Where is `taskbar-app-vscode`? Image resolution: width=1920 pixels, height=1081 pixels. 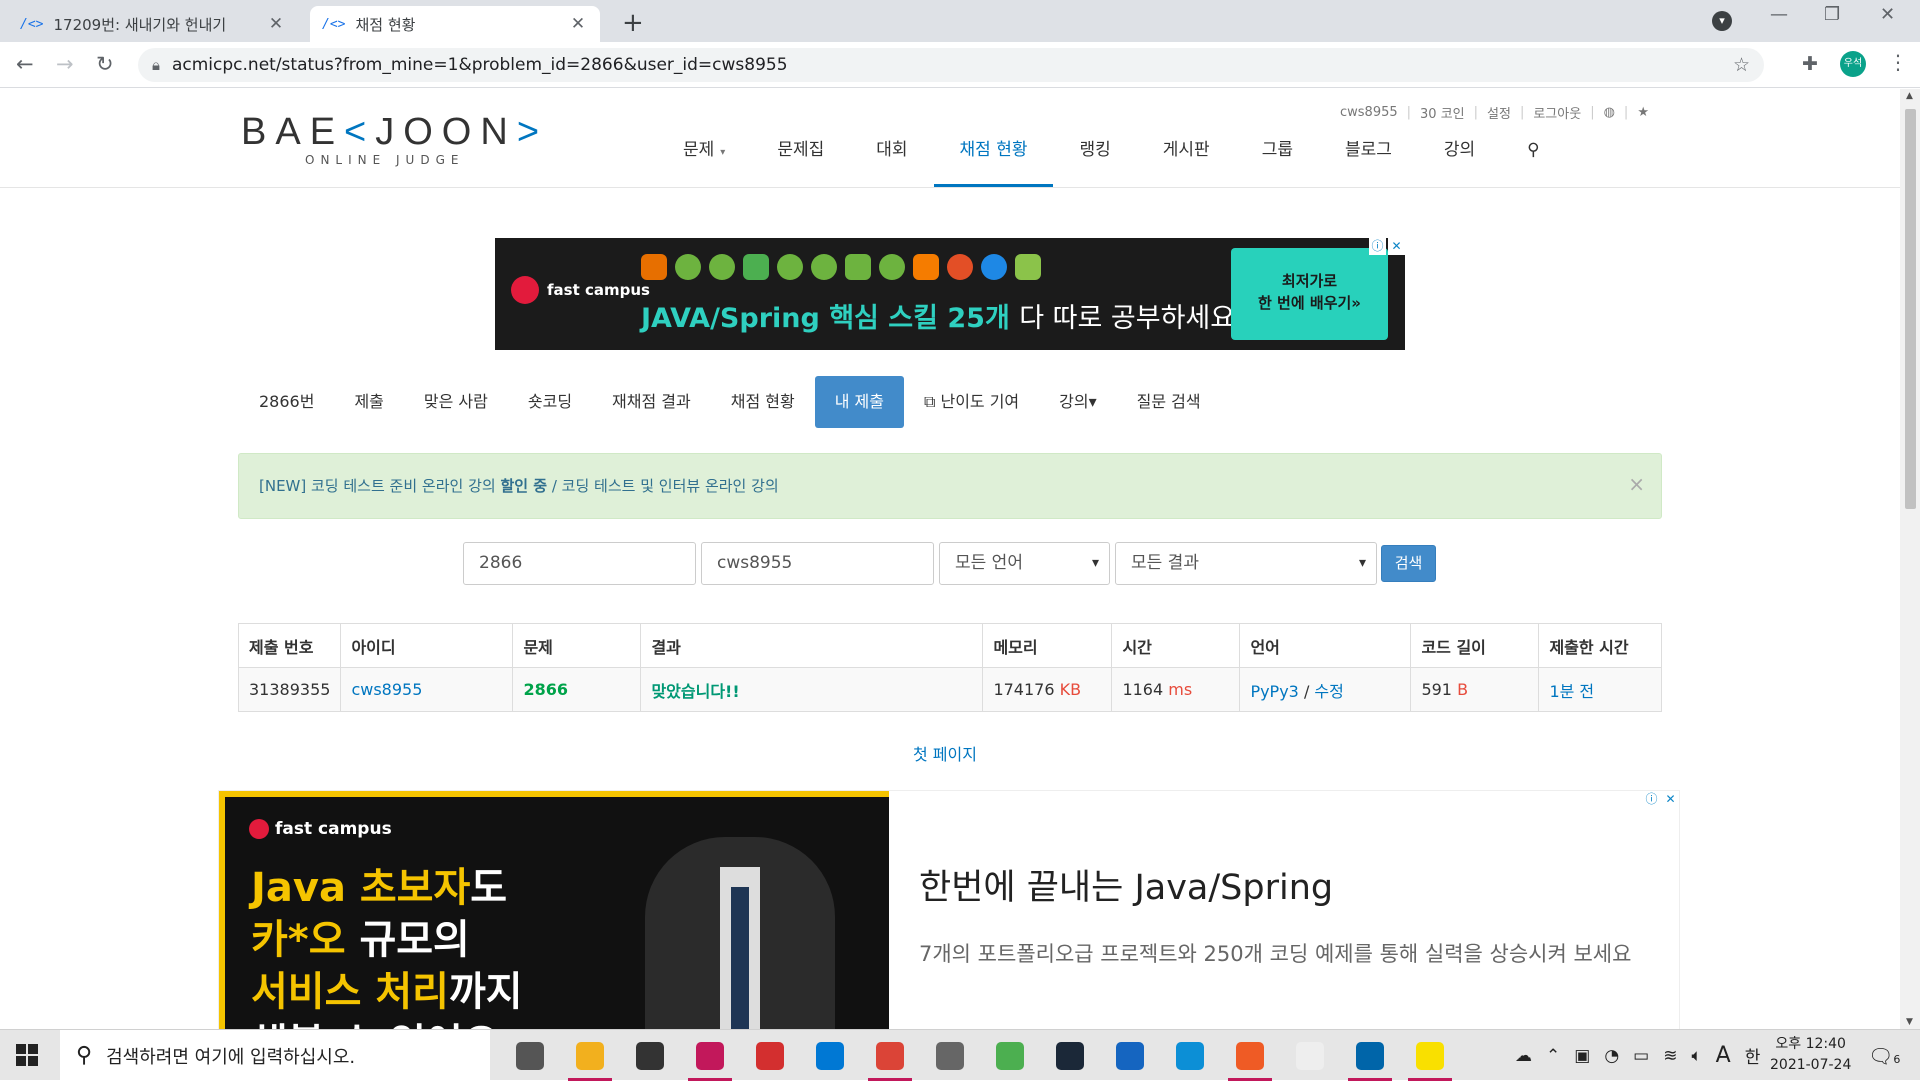 taskbar-app-vscode is located at coordinates (1370, 1055).